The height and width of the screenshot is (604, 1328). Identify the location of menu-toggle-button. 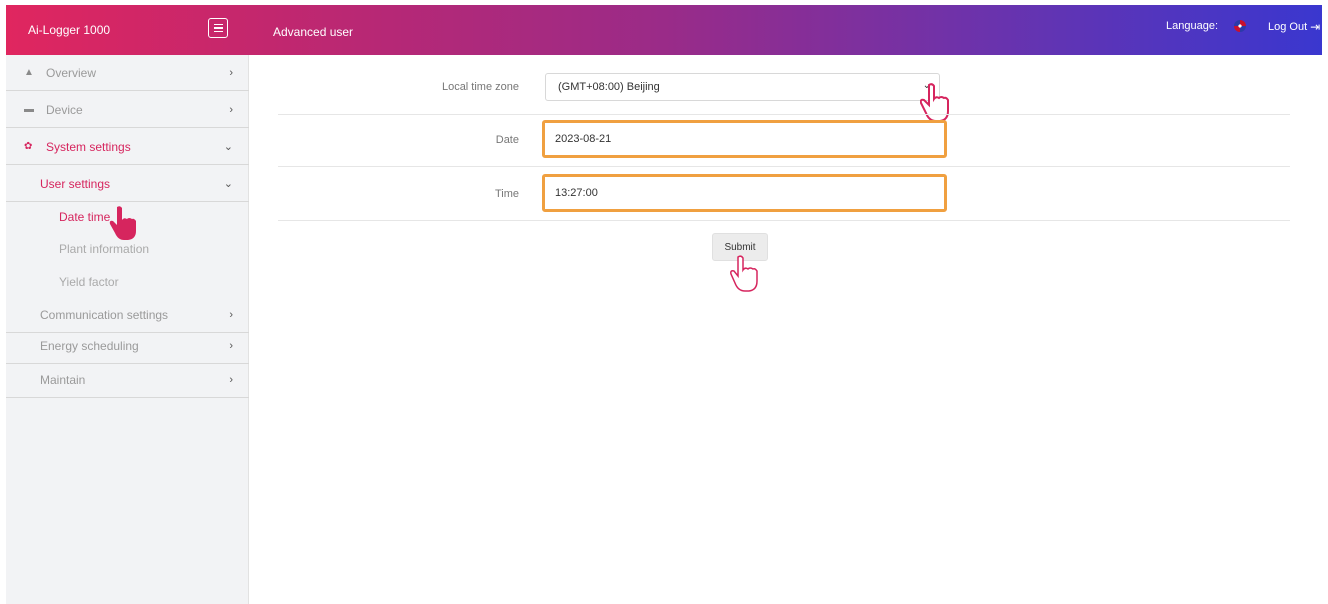
(218, 28).